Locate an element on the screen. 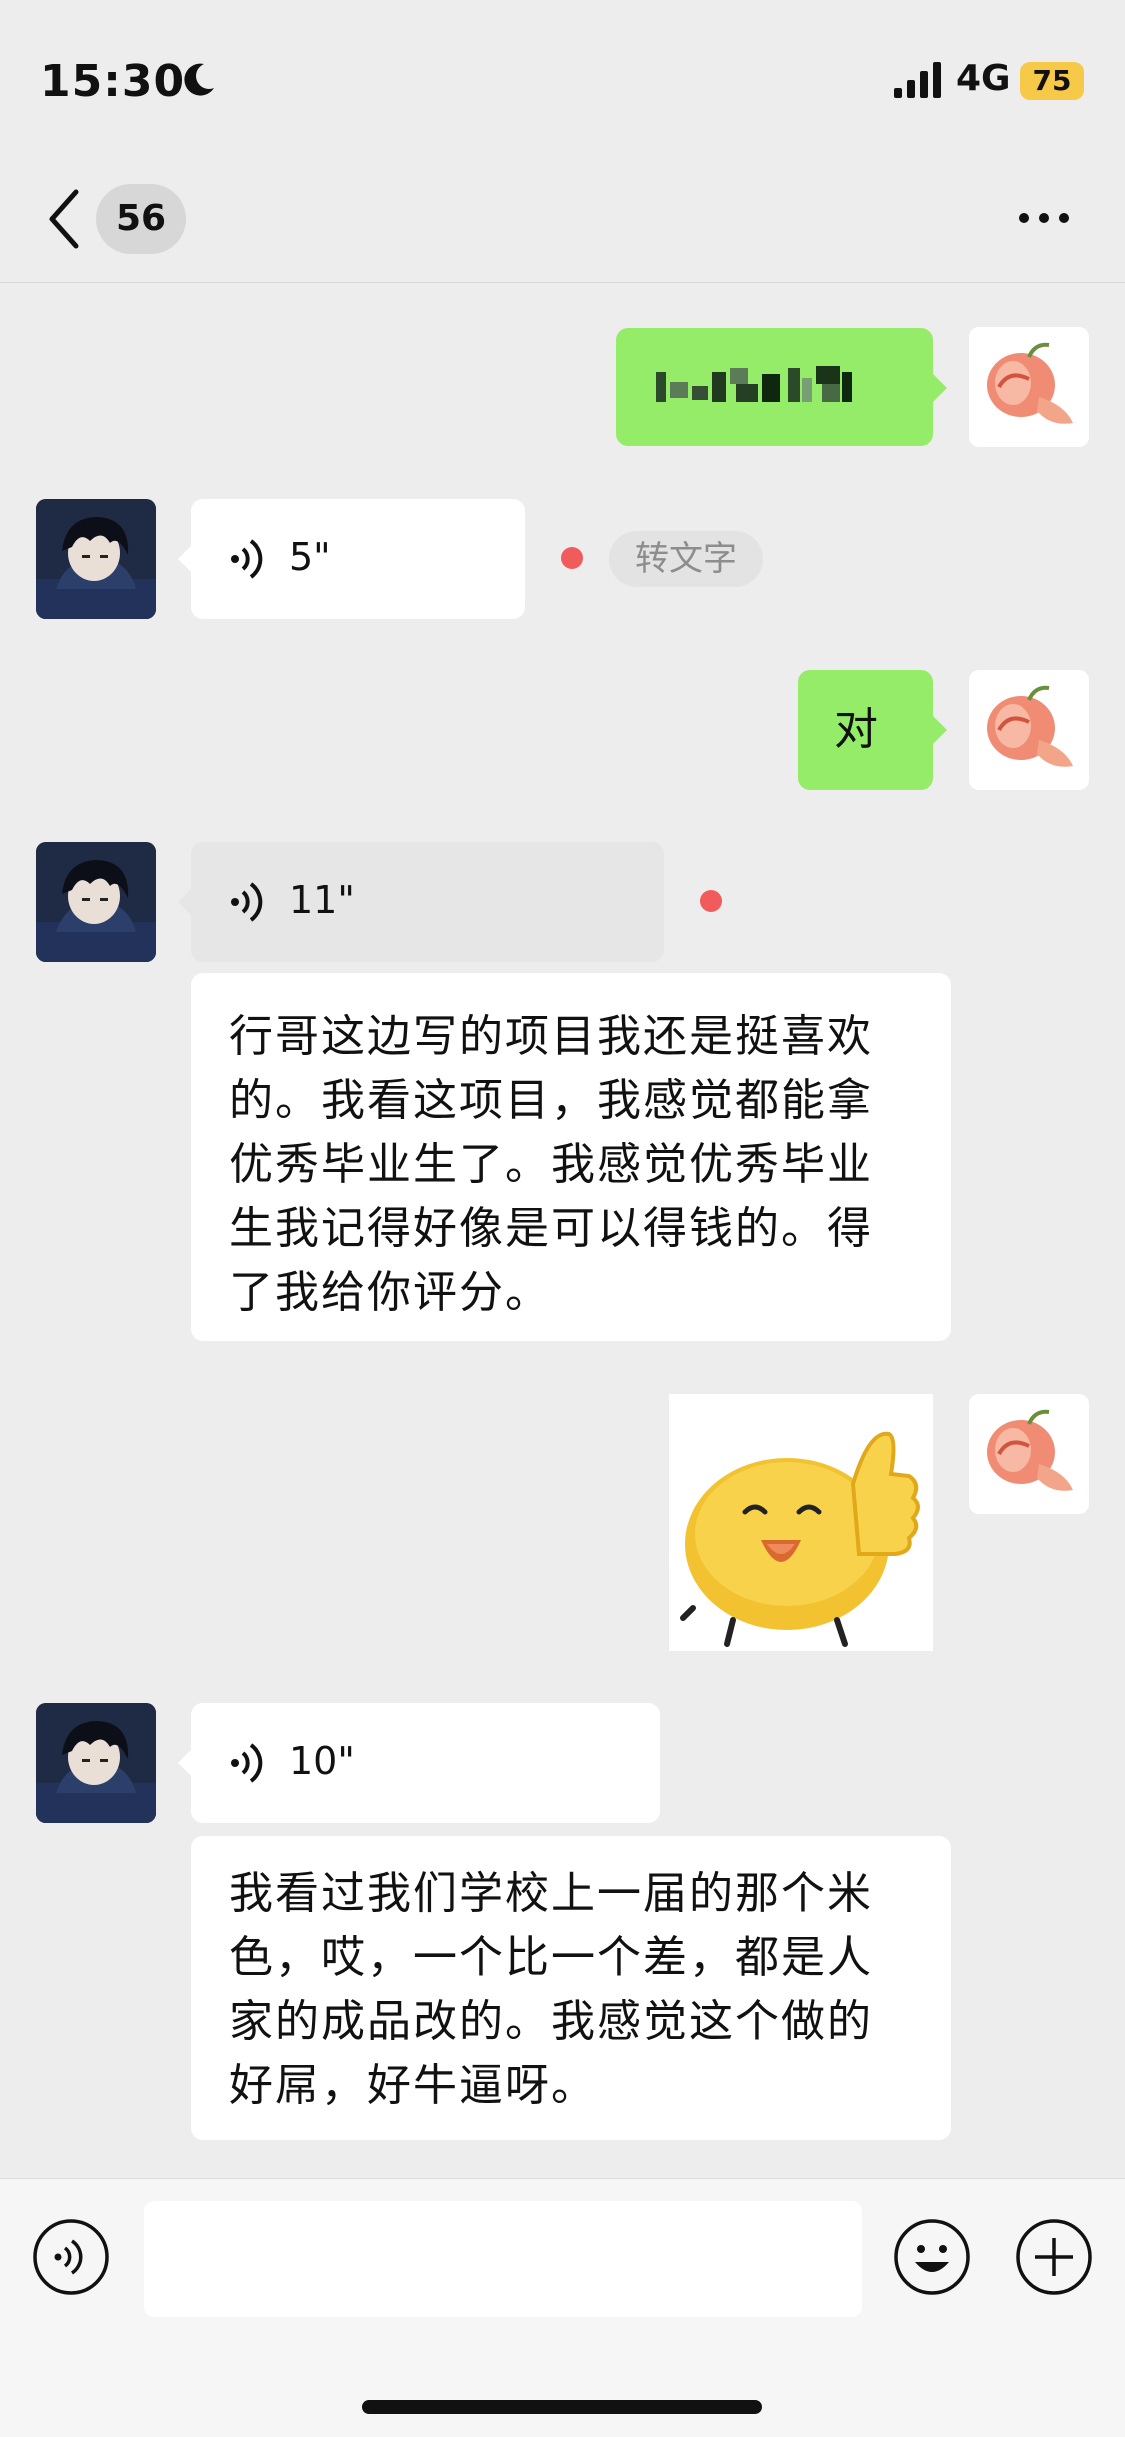 The image size is (1125, 2437). sticker-message is located at coordinates (801, 1522).